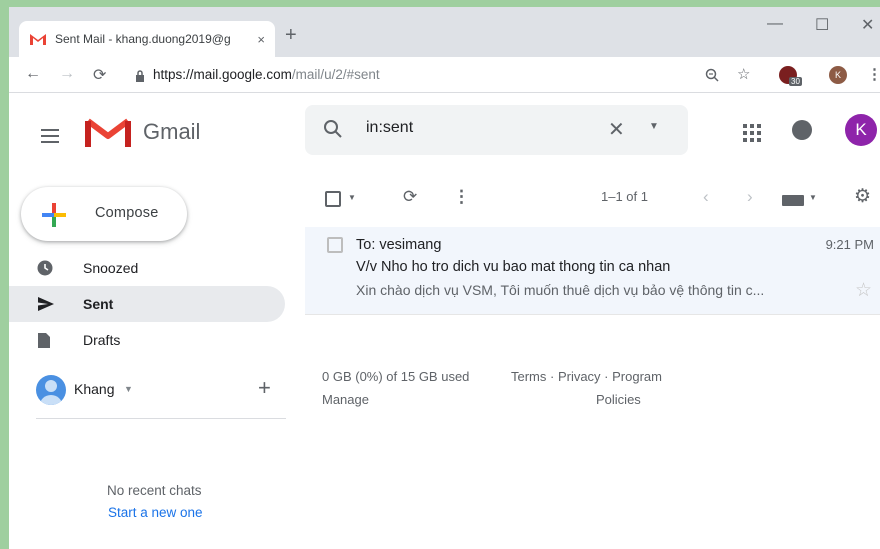 The width and height of the screenshot is (880, 549). What do you see at coordinates (155, 512) in the screenshot?
I see `start-new-chat-link: Start a new one` at bounding box center [155, 512].